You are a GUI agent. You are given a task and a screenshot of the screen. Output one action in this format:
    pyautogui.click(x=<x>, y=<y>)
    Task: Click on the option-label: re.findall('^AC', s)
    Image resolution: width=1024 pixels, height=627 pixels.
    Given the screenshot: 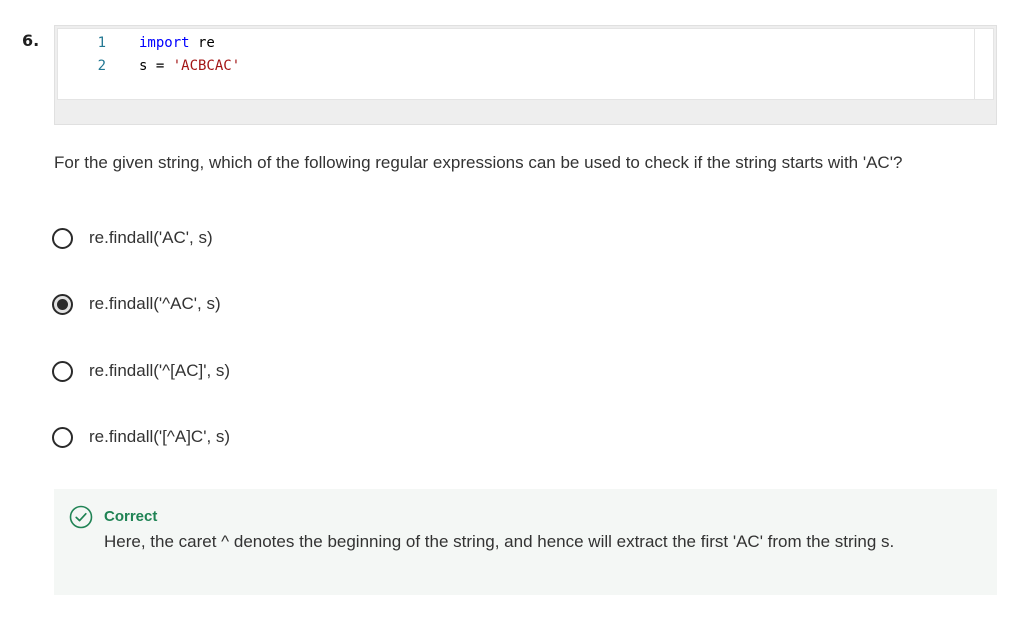 What is the action you would take?
    pyautogui.click(x=155, y=304)
    